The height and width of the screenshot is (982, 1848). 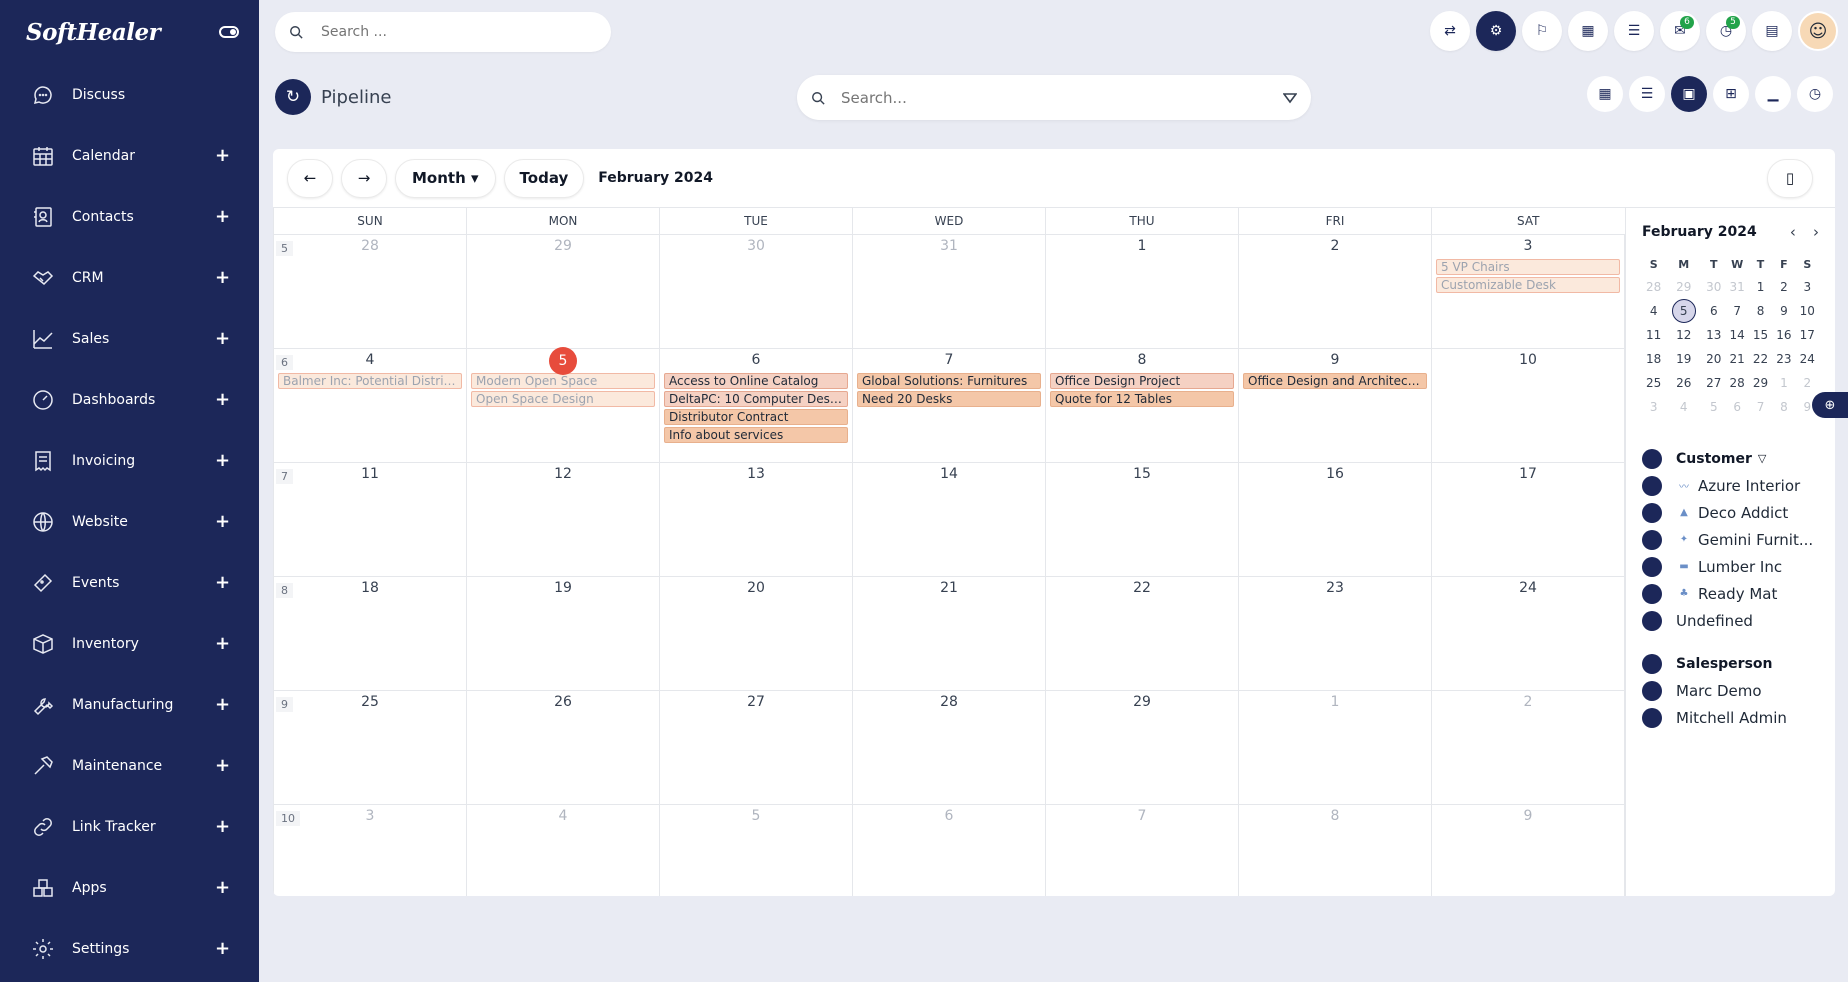 I want to click on day-cell: 8, so click(x=1335, y=849).